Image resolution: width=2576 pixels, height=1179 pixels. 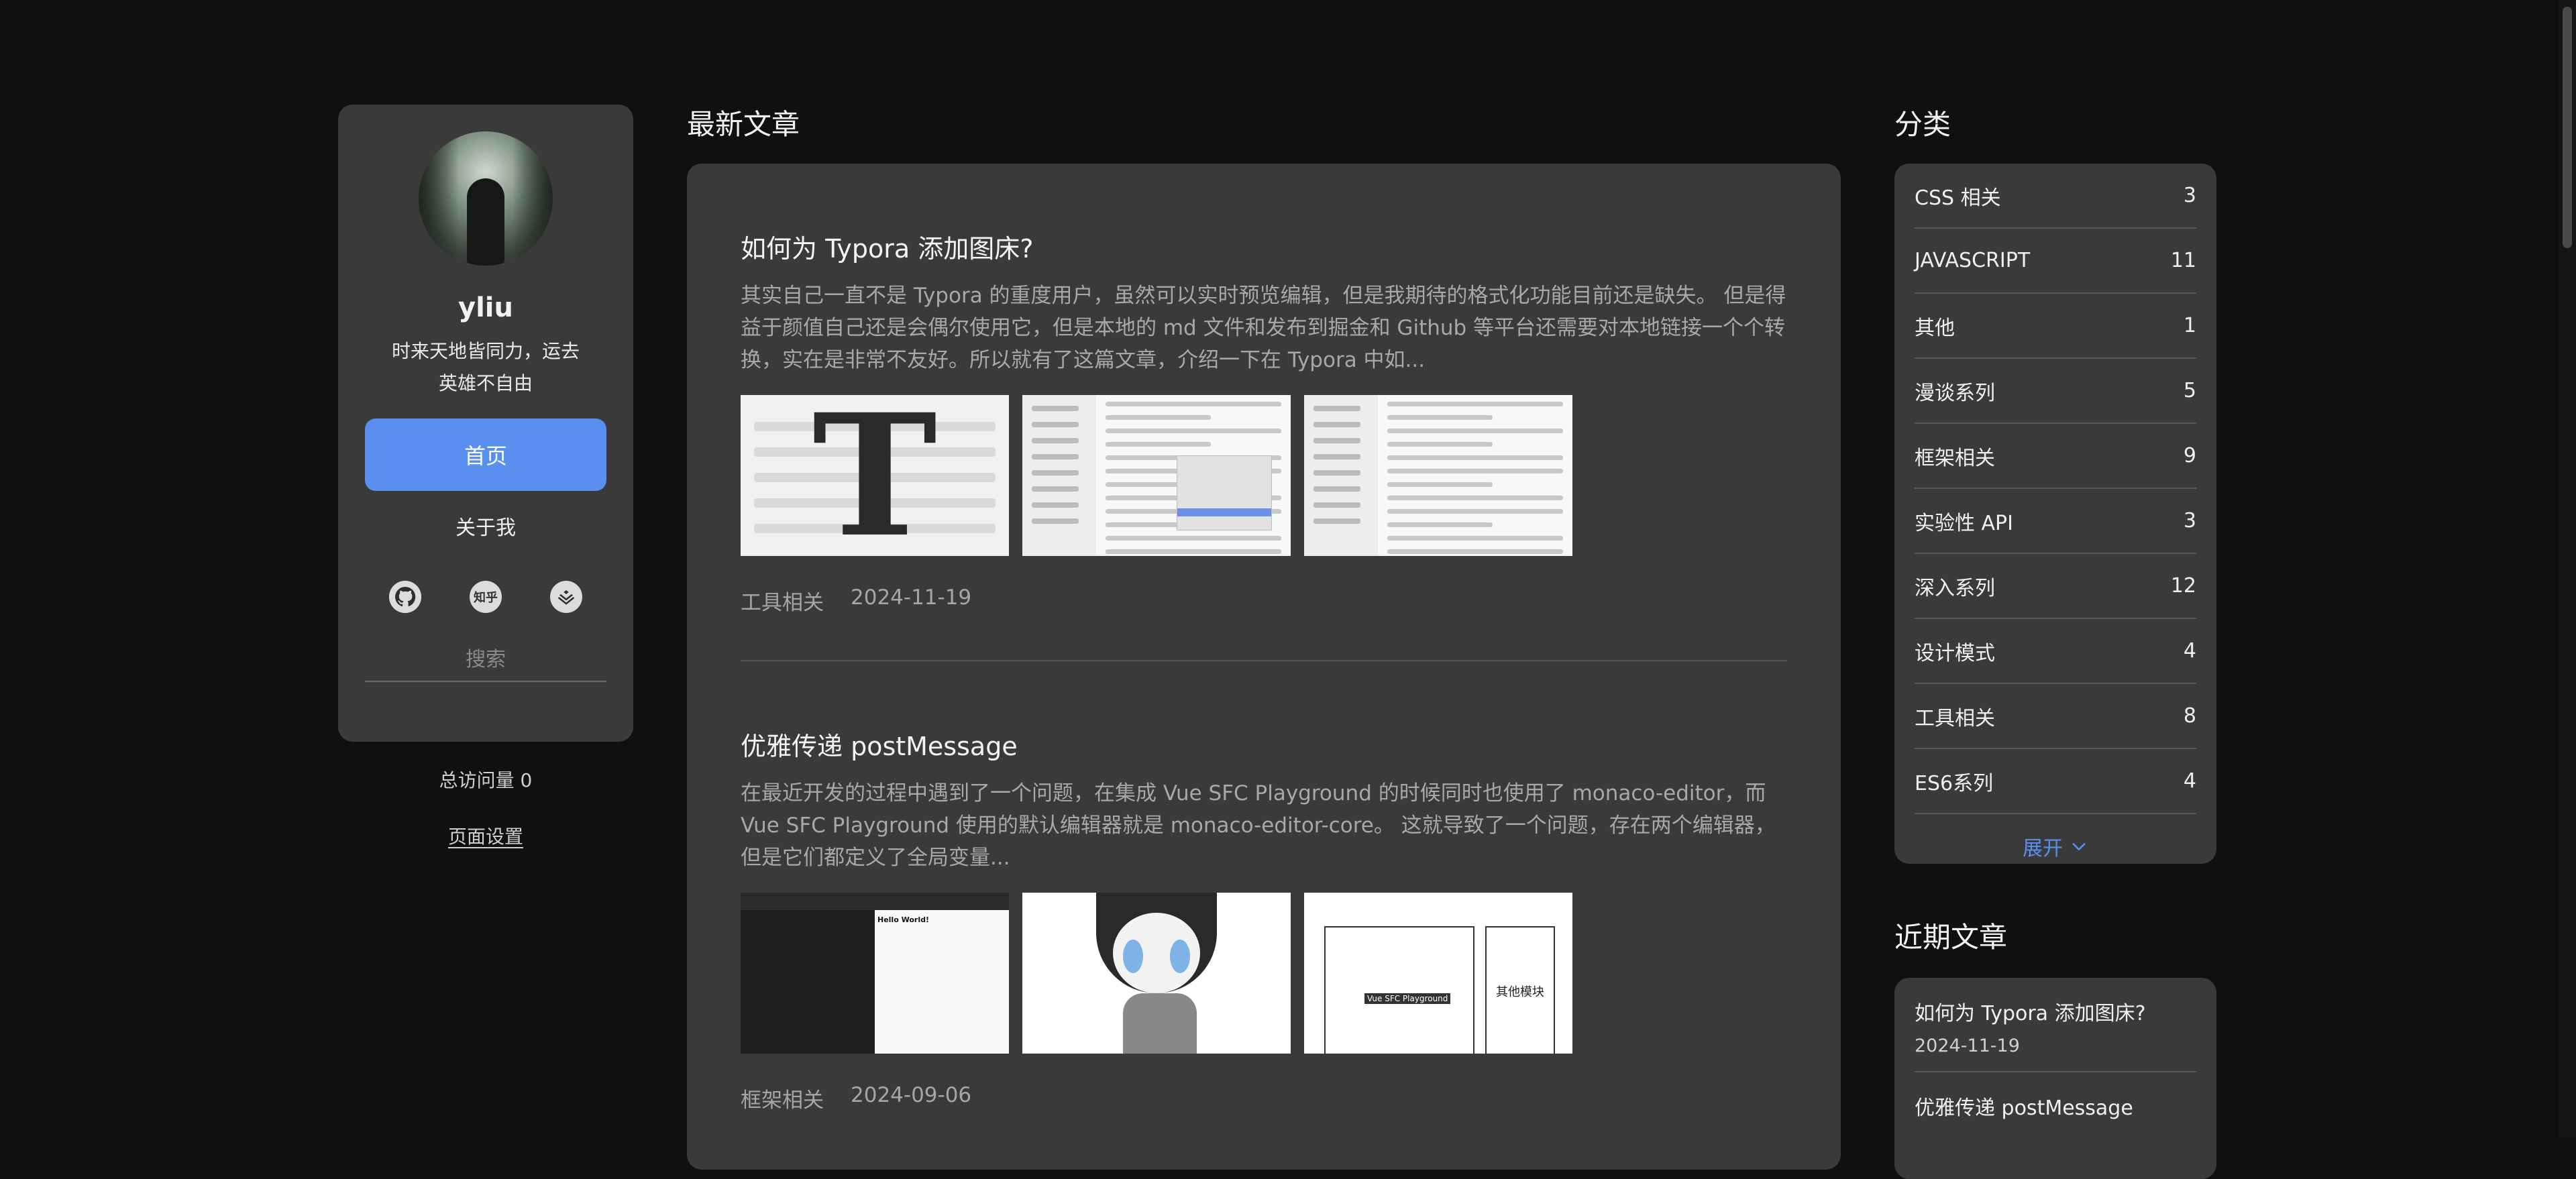 What do you see at coordinates (1955, 588) in the screenshot?
I see `category-name: 深入系列` at bounding box center [1955, 588].